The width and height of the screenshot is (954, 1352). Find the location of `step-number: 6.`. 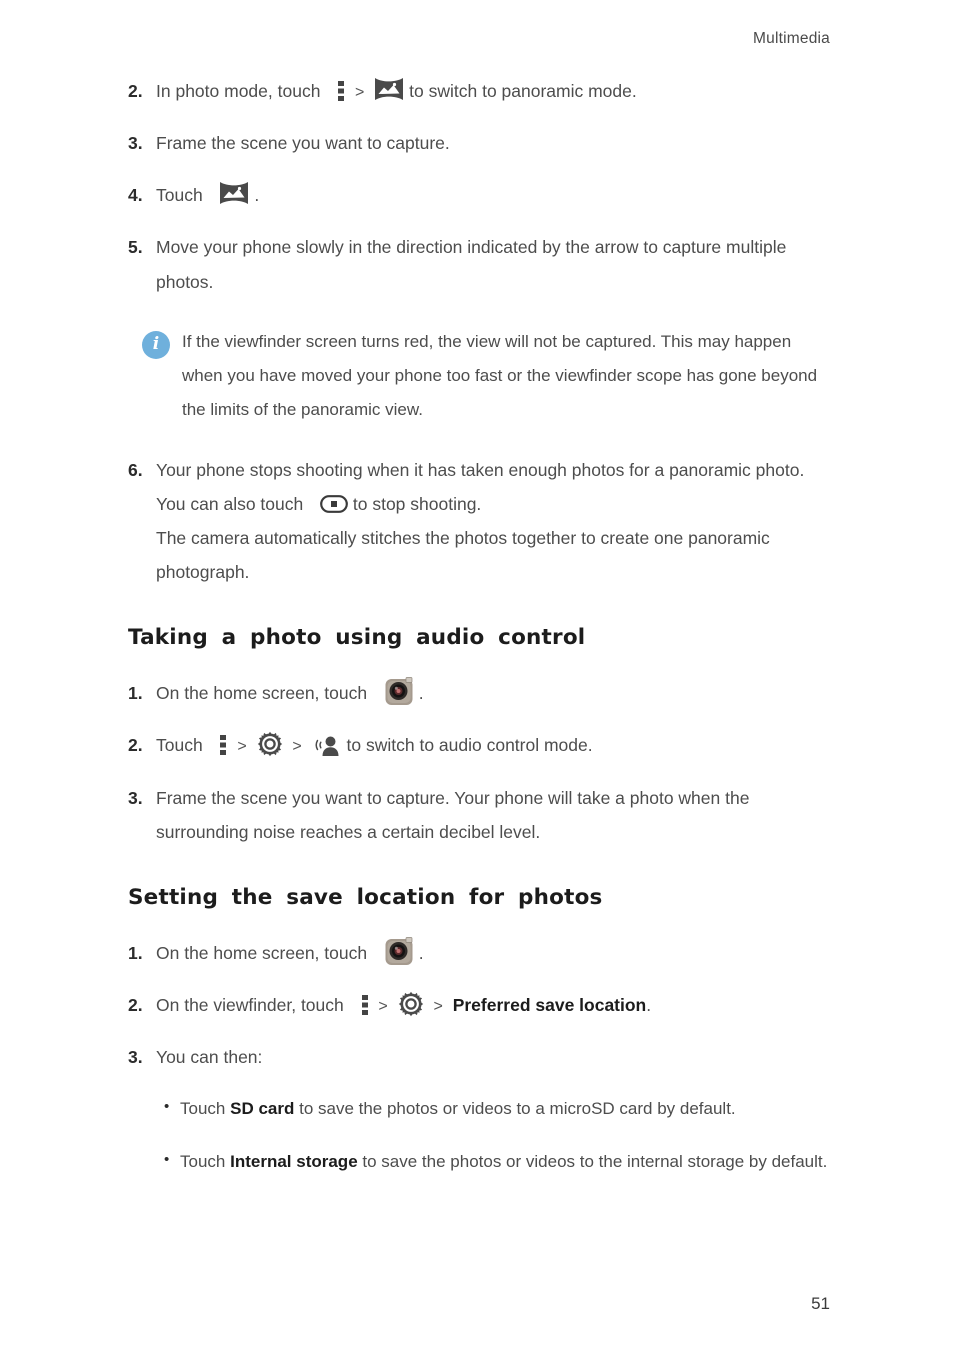

step-number: 6. is located at coordinates (135, 469).